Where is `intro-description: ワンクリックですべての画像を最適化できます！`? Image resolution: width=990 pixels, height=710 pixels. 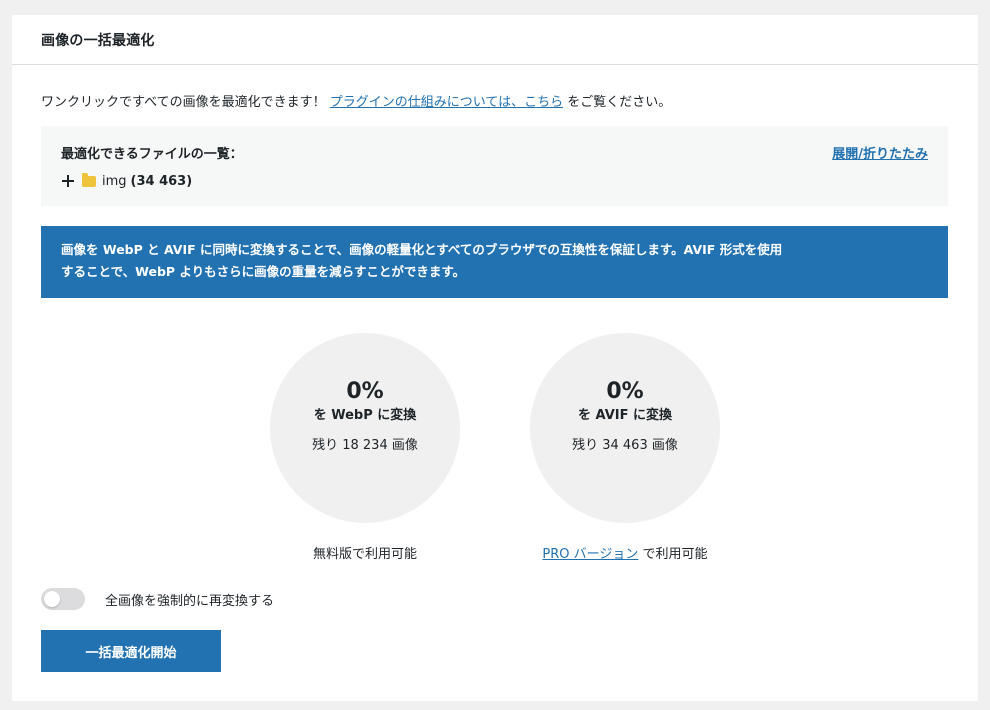
intro-description: ワンクリックですべての画像を最適化できます！ is located at coordinates (183, 102).